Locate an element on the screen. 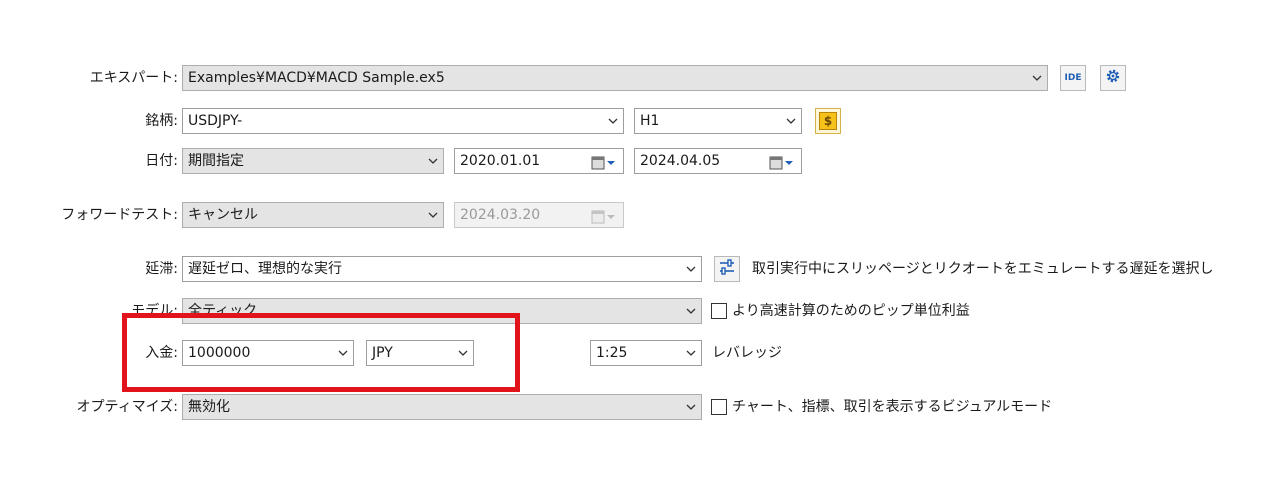 Image resolution: width=1266 pixels, height=480 pixels. gear-icon is located at coordinates (1113, 78).